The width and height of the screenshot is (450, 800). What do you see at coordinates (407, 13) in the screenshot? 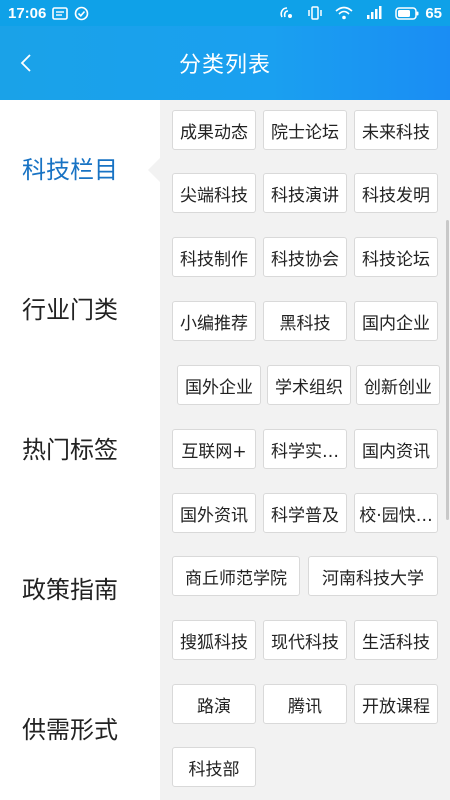
I see `battery-icon` at bounding box center [407, 13].